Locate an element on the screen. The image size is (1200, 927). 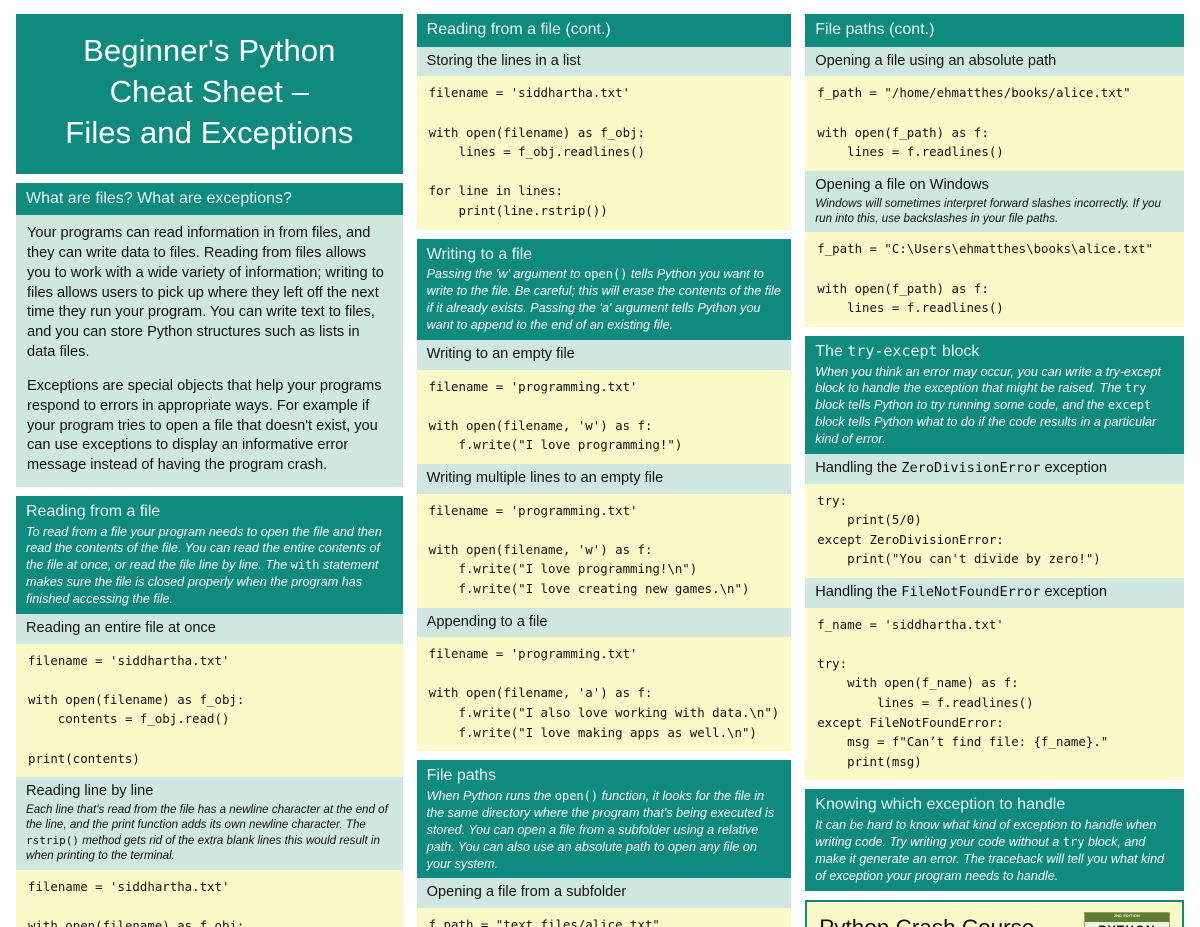
subsection-title: Writing to an empty file is located at coordinates (500, 353).